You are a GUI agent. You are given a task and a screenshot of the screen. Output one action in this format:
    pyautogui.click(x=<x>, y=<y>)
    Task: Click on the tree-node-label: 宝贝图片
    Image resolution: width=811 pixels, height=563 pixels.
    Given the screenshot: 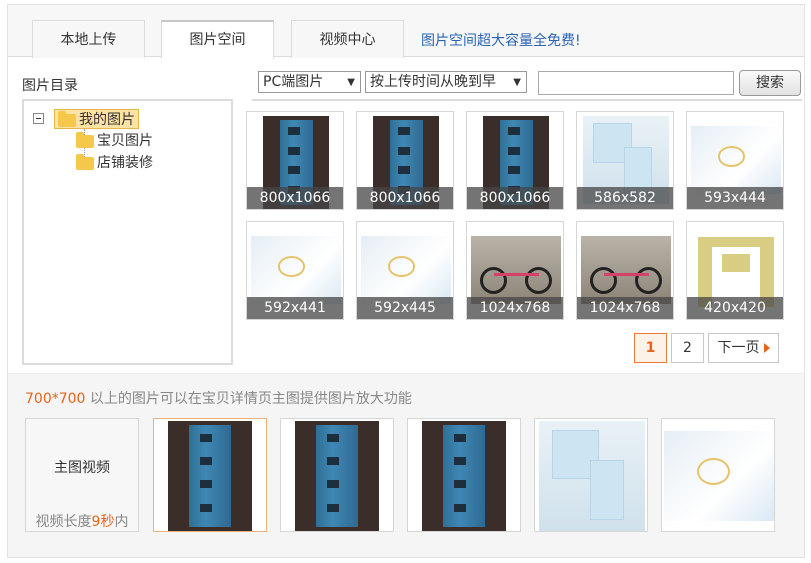 What is the action you would take?
    pyautogui.click(x=125, y=141)
    